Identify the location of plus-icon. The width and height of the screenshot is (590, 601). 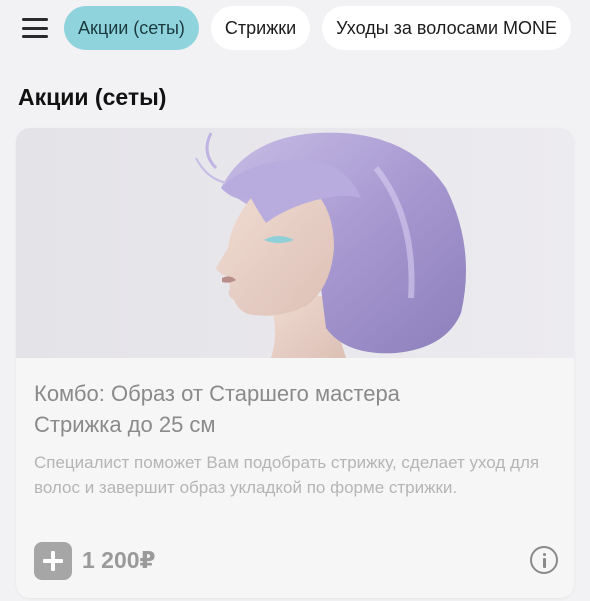
(53, 561).